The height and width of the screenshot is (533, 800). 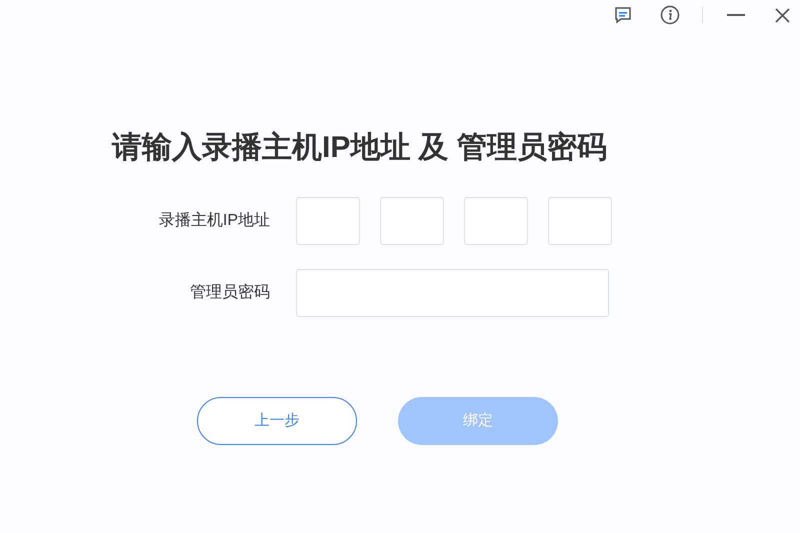 What do you see at coordinates (670, 15) in the screenshot?
I see `info-icon` at bounding box center [670, 15].